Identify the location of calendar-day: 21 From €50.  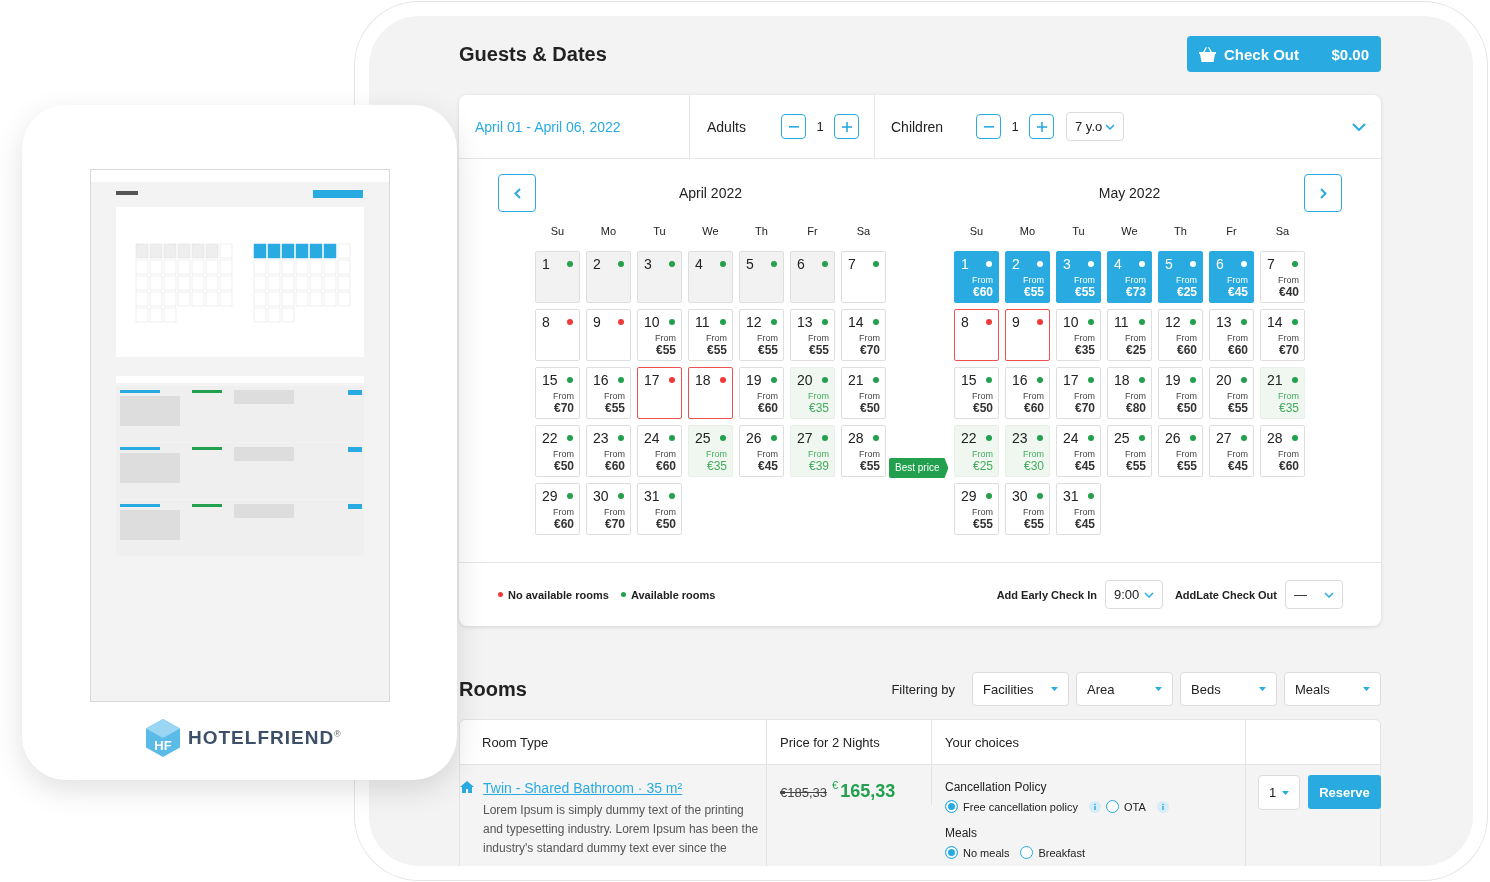
(863, 393).